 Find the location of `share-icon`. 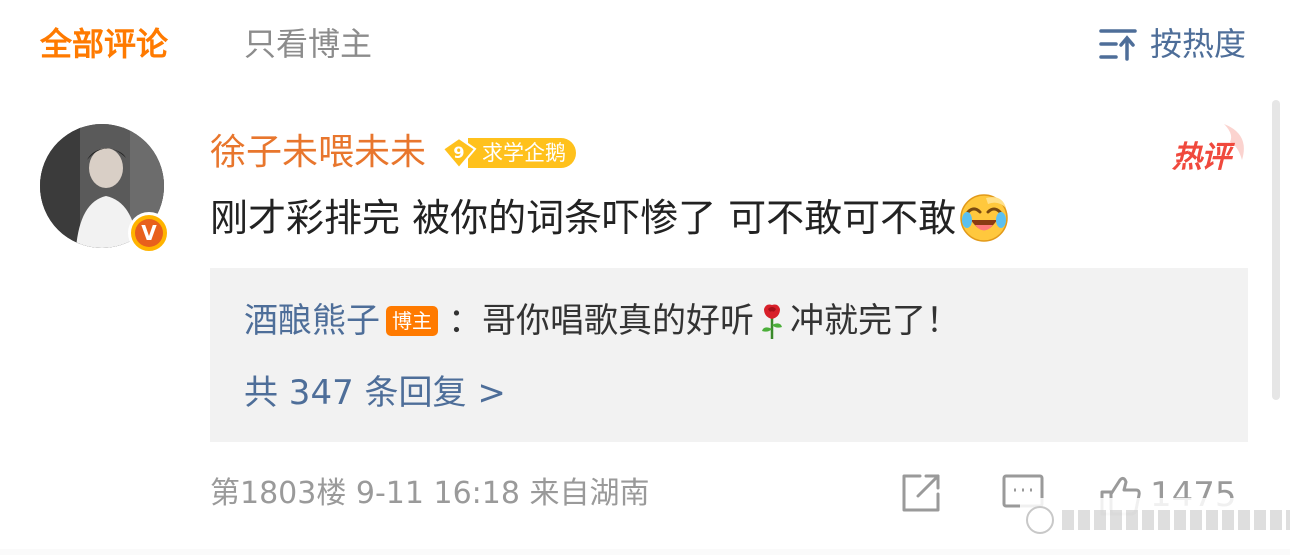

share-icon is located at coordinates (921, 493).